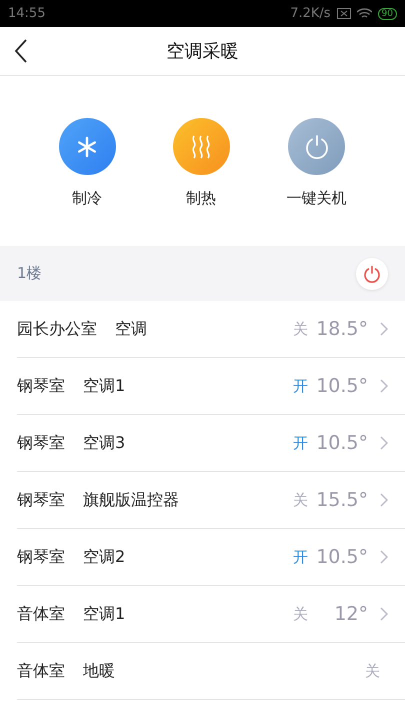 Image resolution: width=405 pixels, height=720 pixels. I want to click on device-row: 钢琴室 旗舰版温控器 关 15.5°, so click(211, 500).